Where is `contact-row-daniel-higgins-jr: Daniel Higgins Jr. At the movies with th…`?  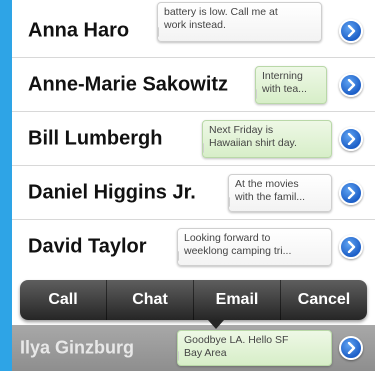
contact-row-daniel-higgins-jr: Daniel Higgins Jr. At the movies with th… is located at coordinates (193, 193).